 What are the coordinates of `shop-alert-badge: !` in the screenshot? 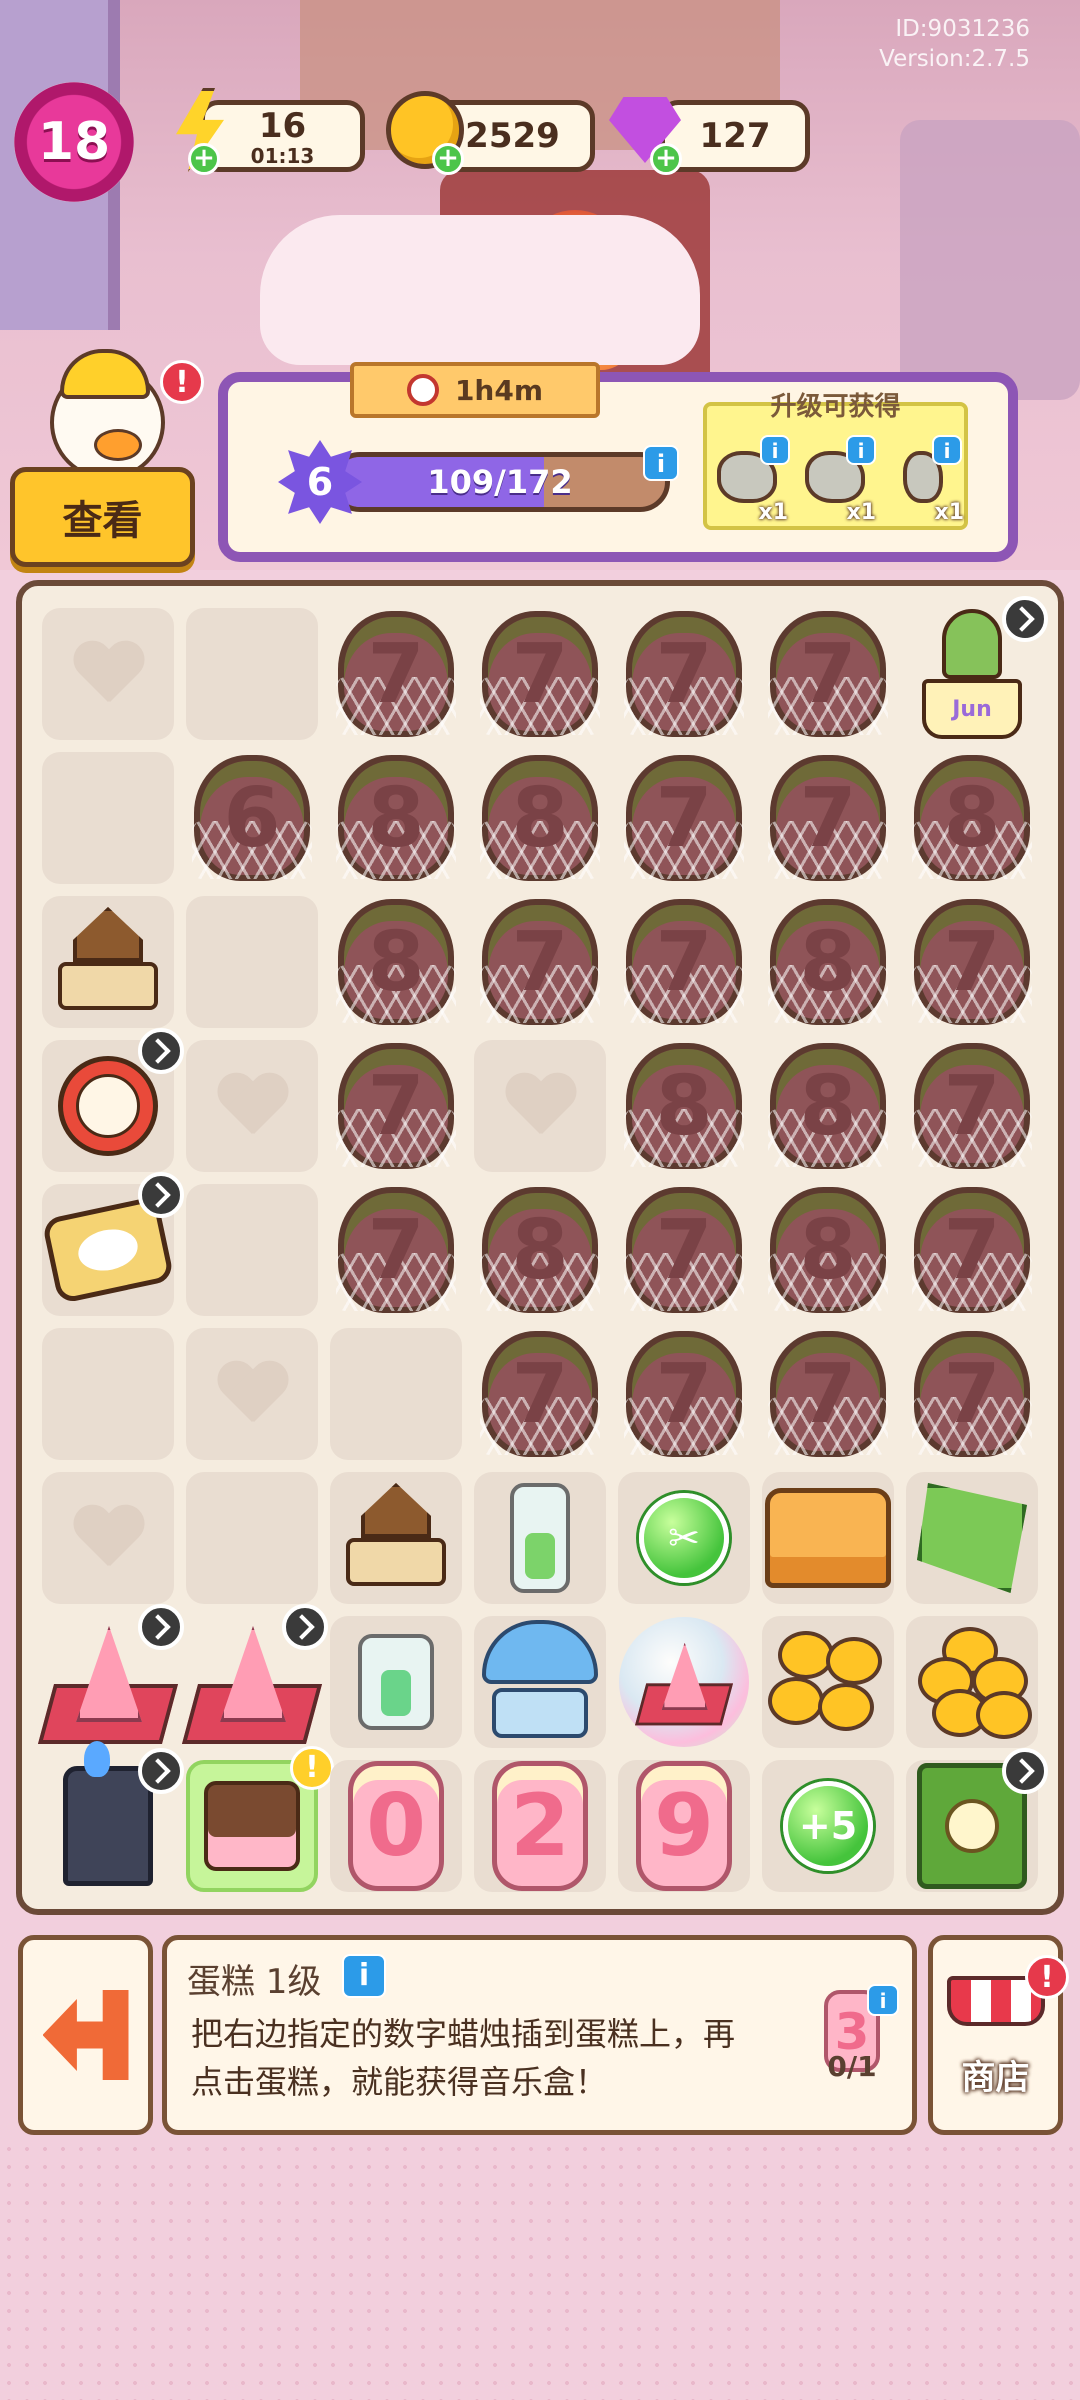 It's located at (1047, 1977).